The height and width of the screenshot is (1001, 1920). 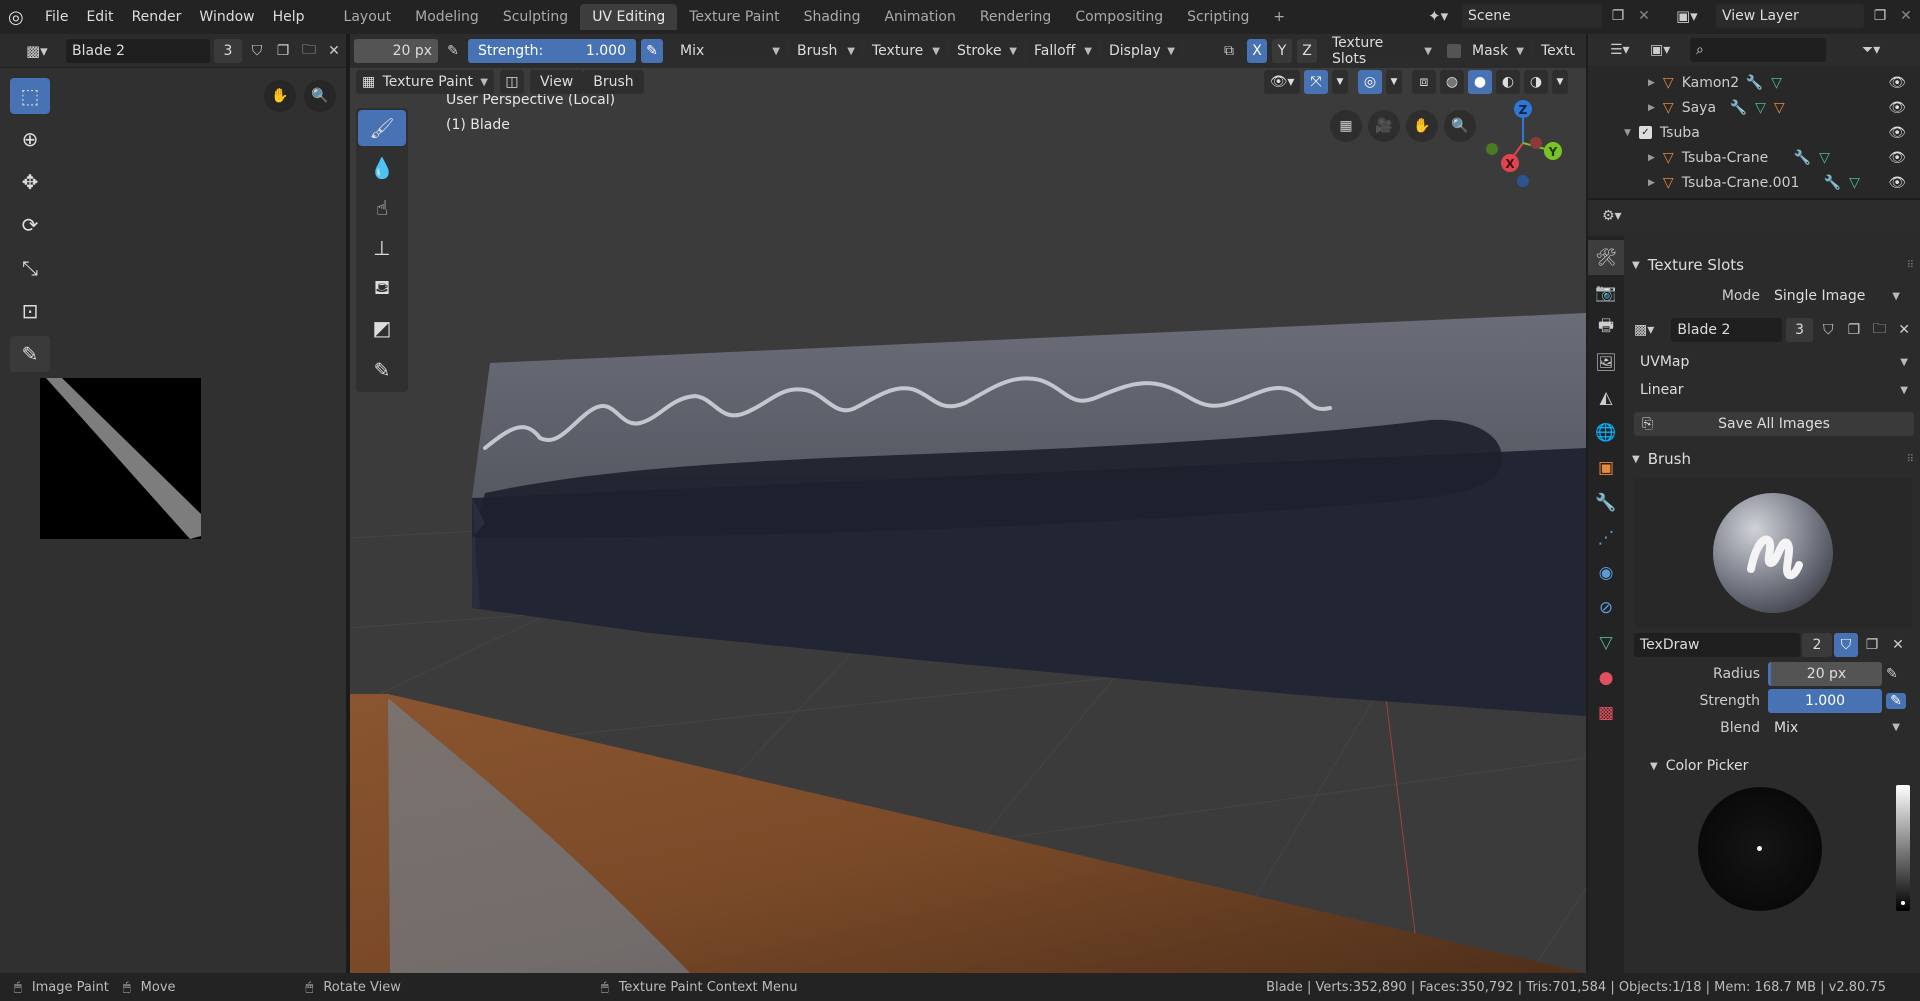 What do you see at coordinates (1282, 51) in the screenshot?
I see `mirror-y-toggle: Y` at bounding box center [1282, 51].